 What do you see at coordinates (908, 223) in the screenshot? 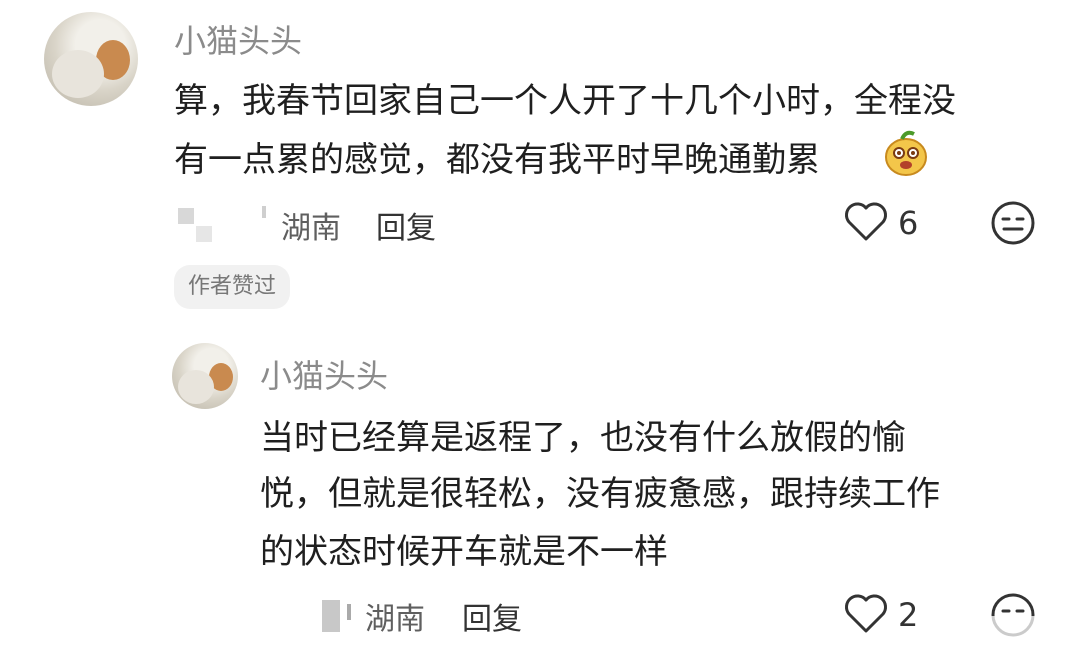
I see `like-count: 6` at bounding box center [908, 223].